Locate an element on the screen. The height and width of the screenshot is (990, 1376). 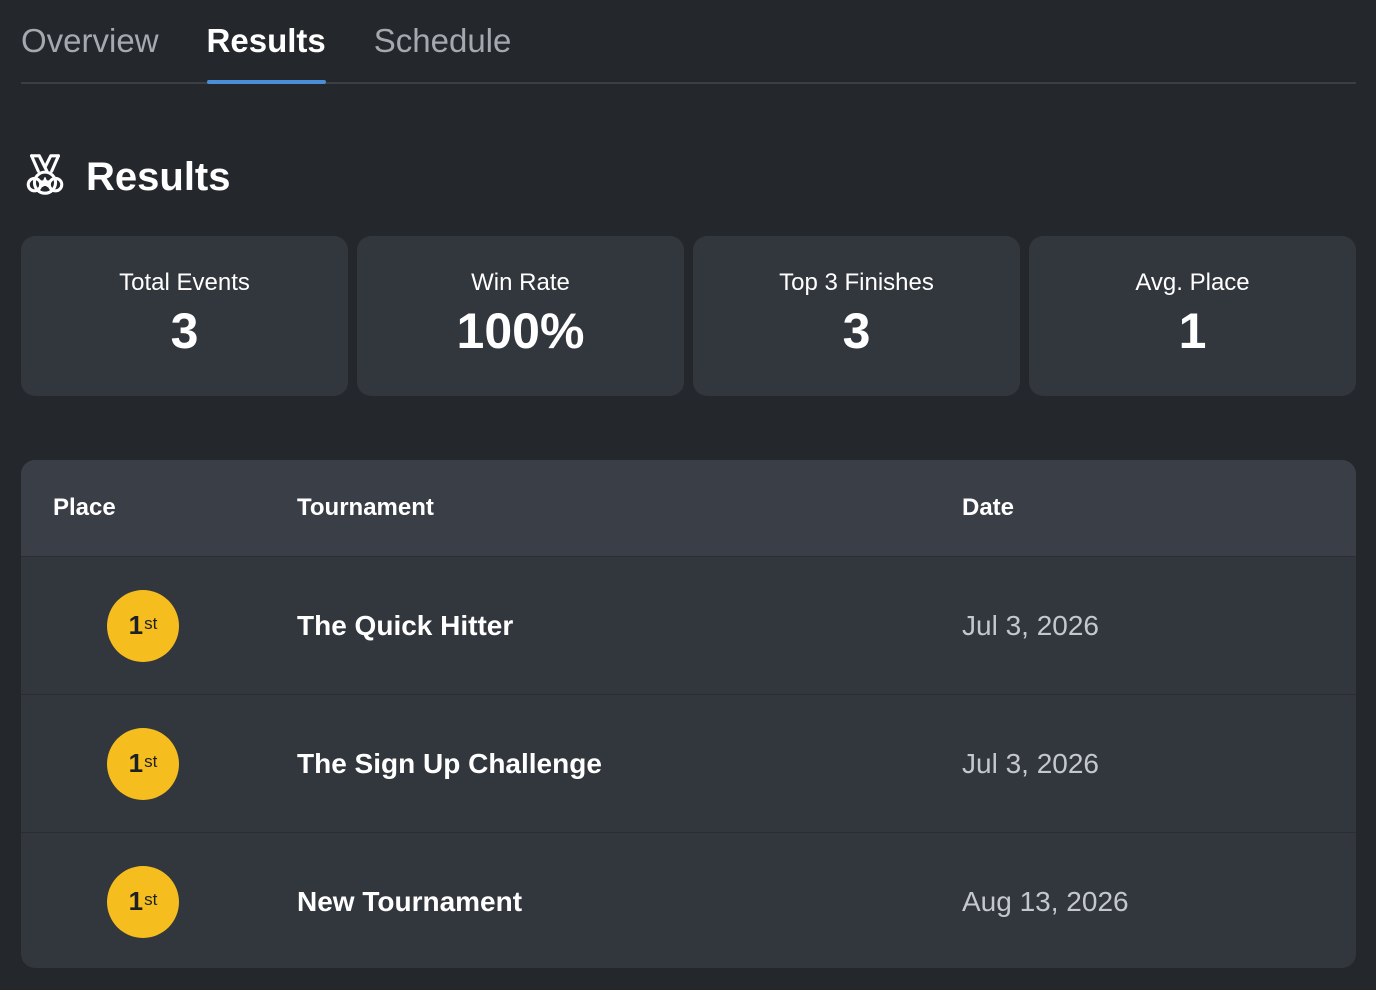
tournament-name: The Sign Up Challenge is located at coordinates (629, 764).